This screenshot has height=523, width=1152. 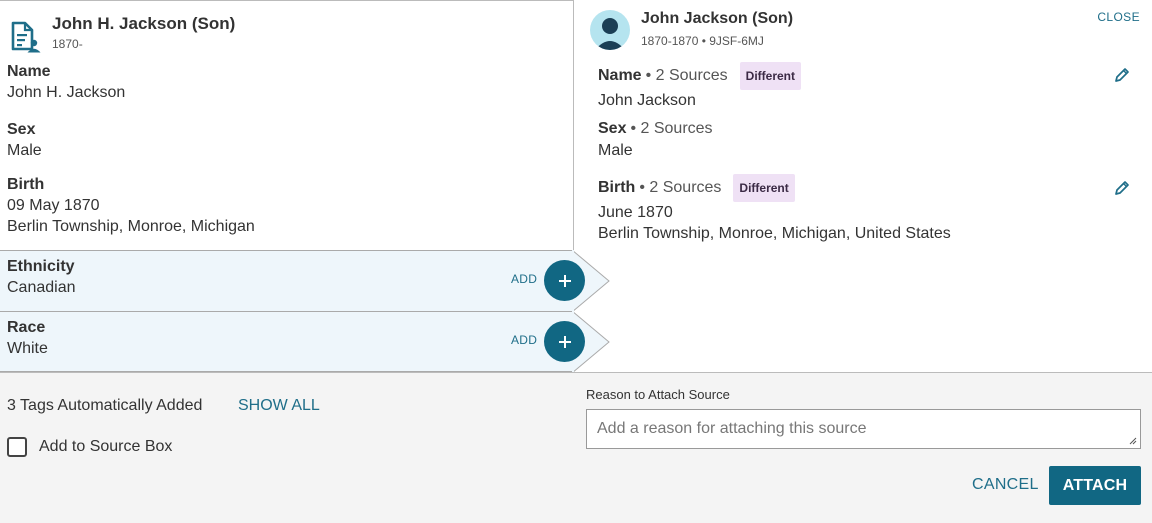 What do you see at coordinates (305, 281) in the screenshot?
I see `add-row-ethnicity: Ethnicity Canadian ADD` at bounding box center [305, 281].